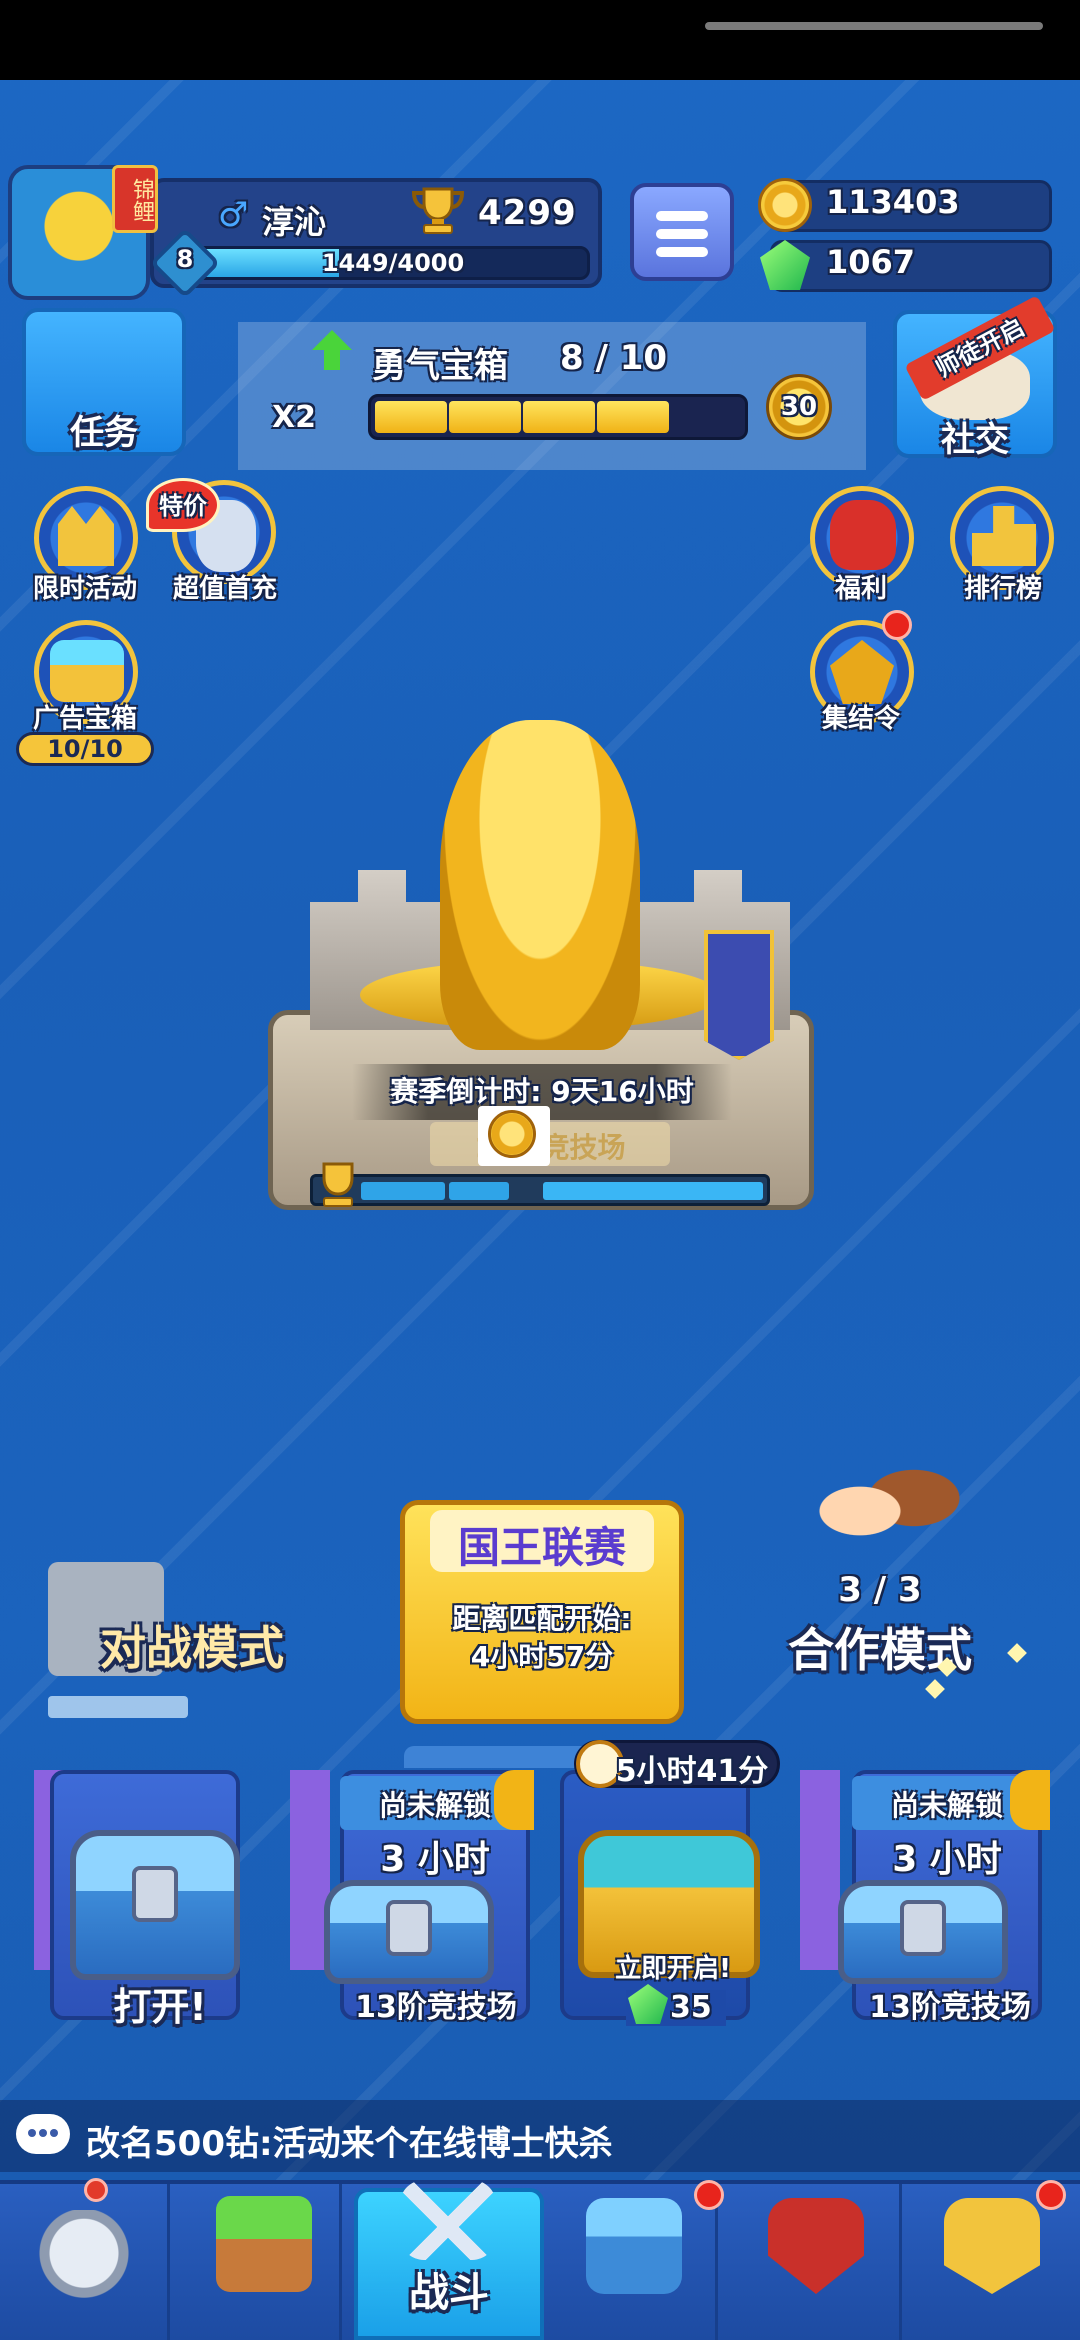  What do you see at coordinates (860, 719) in the screenshot?
I see `rally-label: 集结令` at bounding box center [860, 719].